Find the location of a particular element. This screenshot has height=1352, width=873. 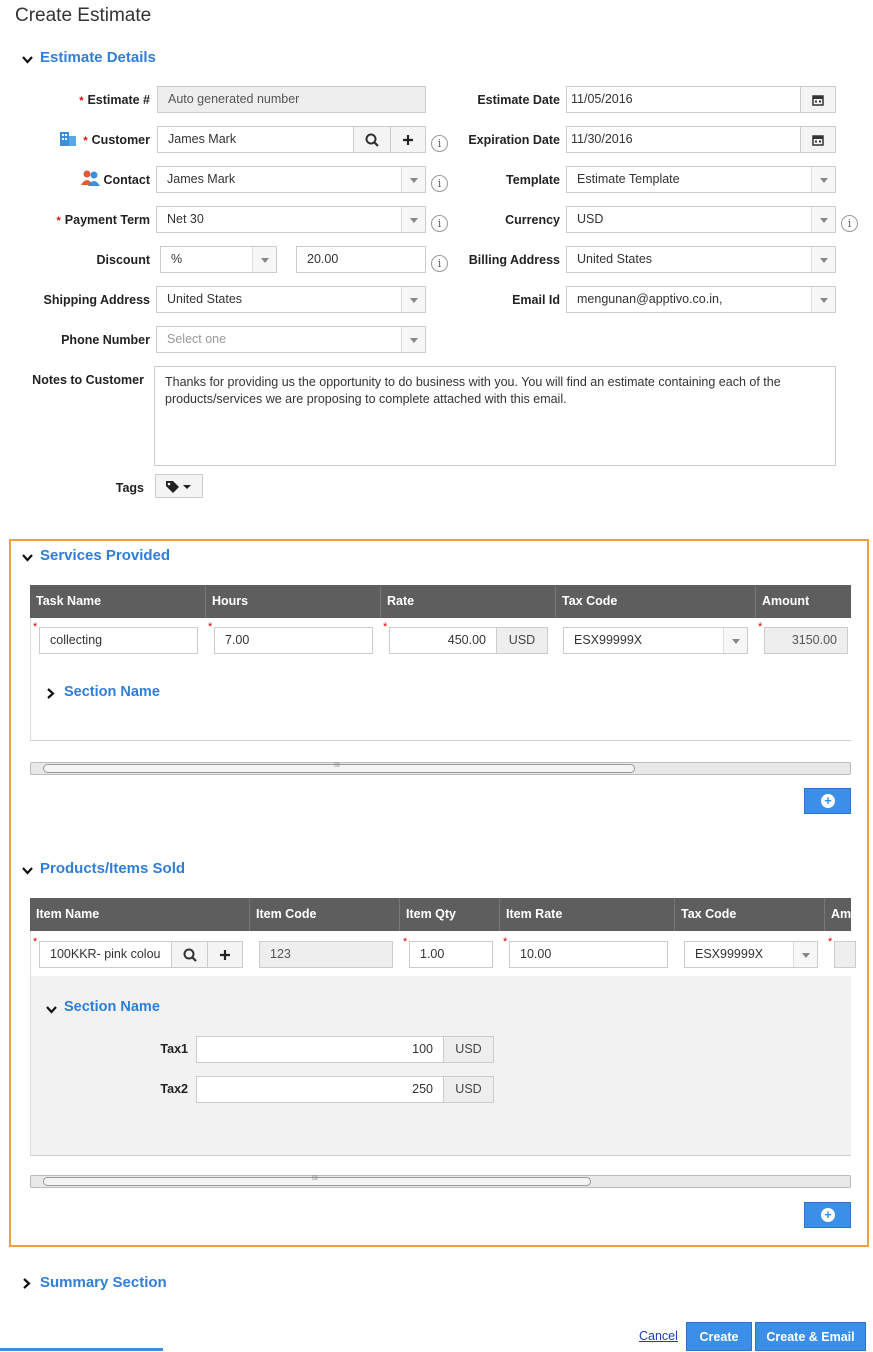

section-estimate-details: Estimate Details is located at coordinates (98, 57).